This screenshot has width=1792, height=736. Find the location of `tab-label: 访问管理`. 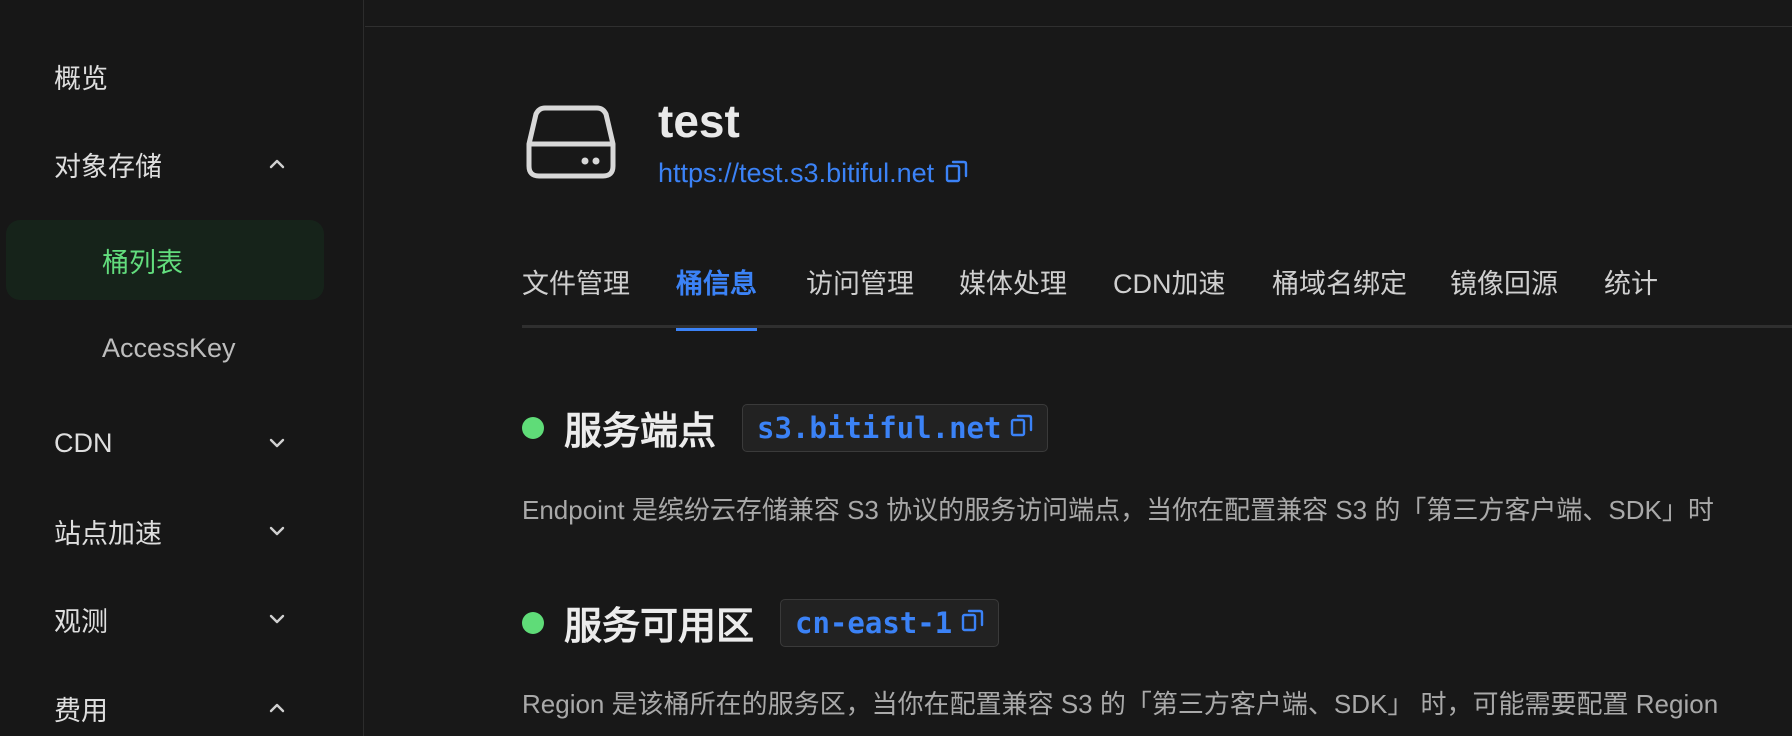

tab-label: 访问管理 is located at coordinates (860, 284).